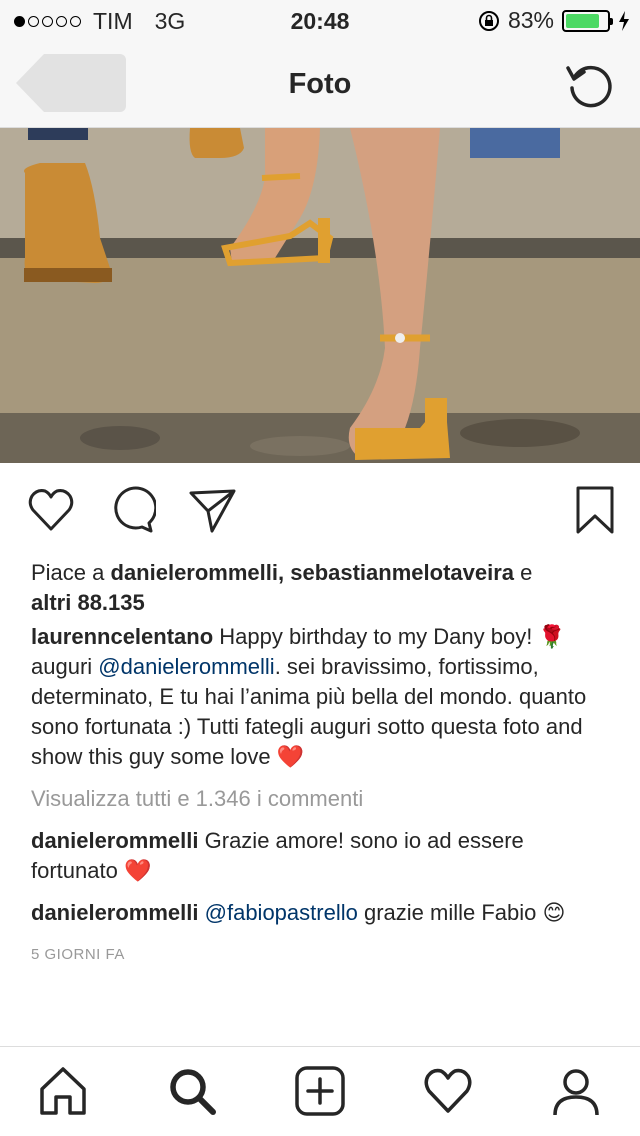  I want to click on caption-username: laurenncelentano, so click(122, 636).